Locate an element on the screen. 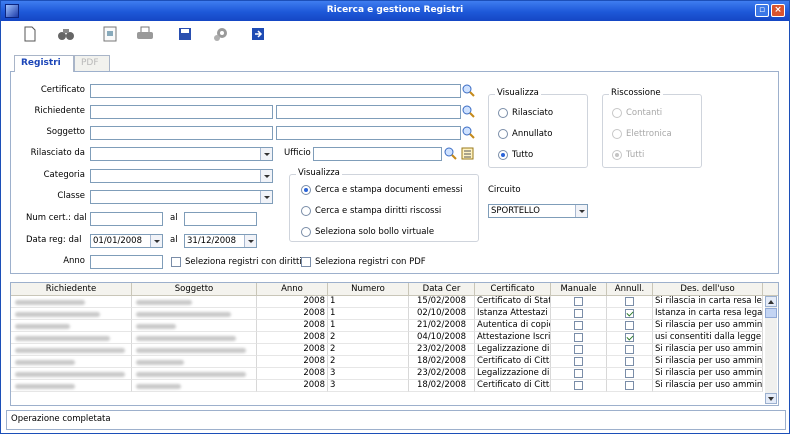 This screenshot has width=790, height=434. scroll-up-icon is located at coordinates (771, 301).